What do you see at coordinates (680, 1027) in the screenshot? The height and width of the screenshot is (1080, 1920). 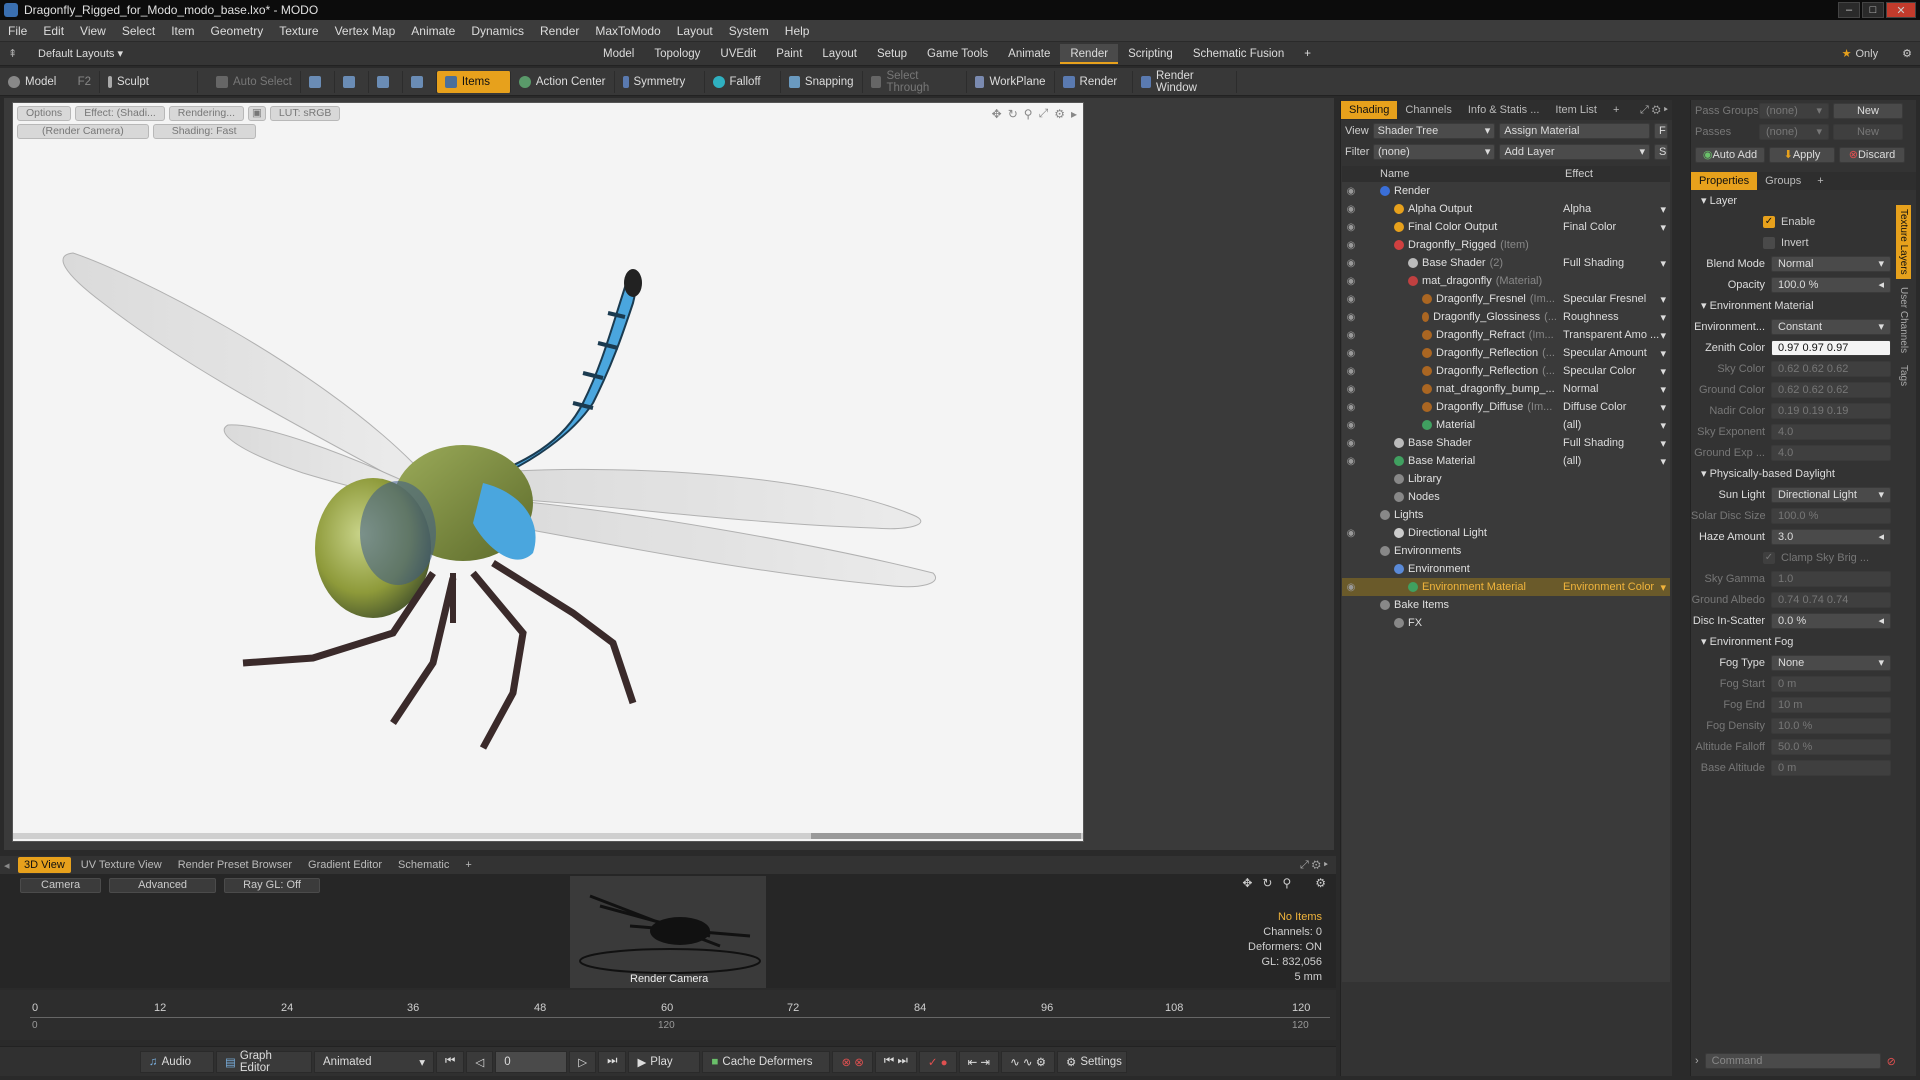 I see `timeline-range-bar: 0 120 120` at bounding box center [680, 1027].